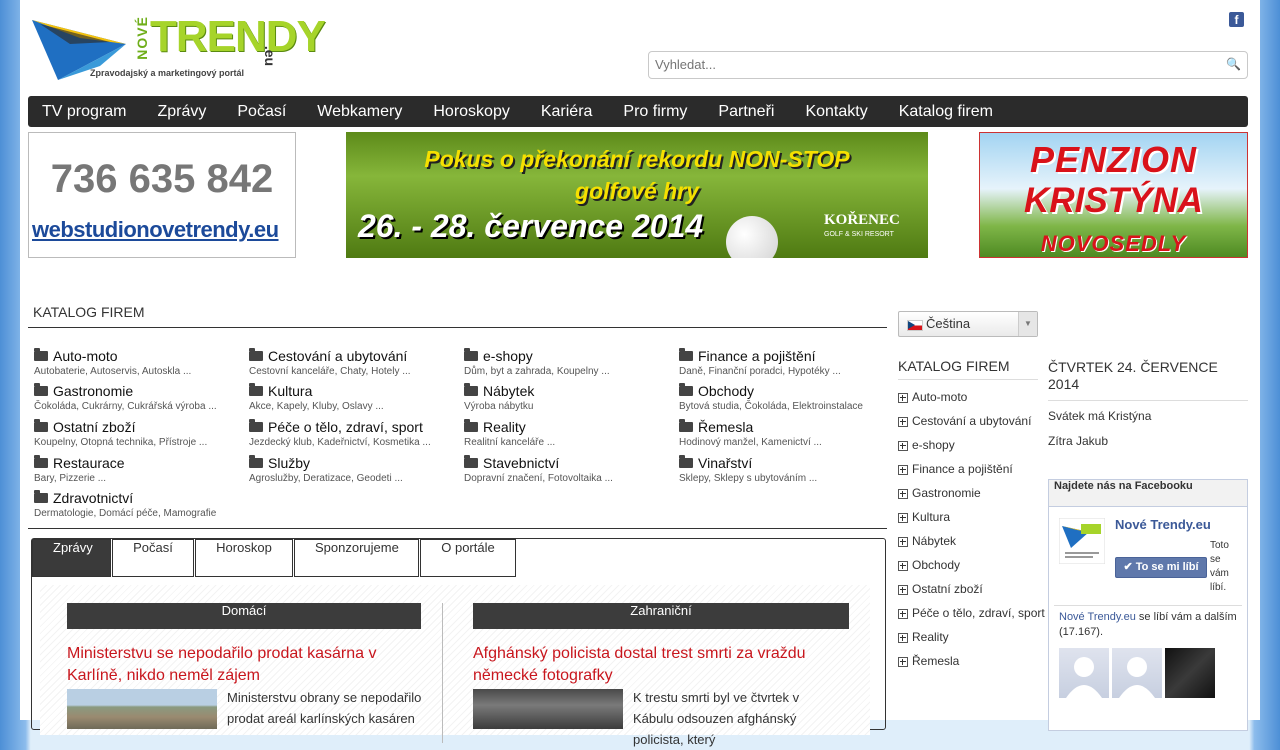 This screenshot has width=1280, height=750. Describe the element at coordinates (1082, 541) in the screenshot. I see `facebook-page-logo` at that location.